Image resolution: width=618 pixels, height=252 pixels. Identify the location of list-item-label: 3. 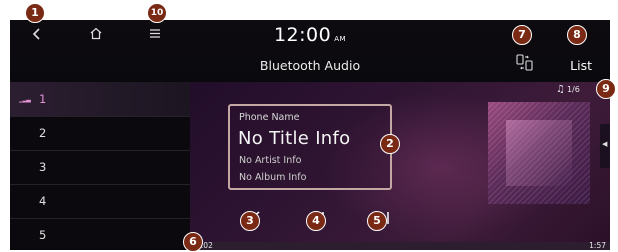
(43, 167).